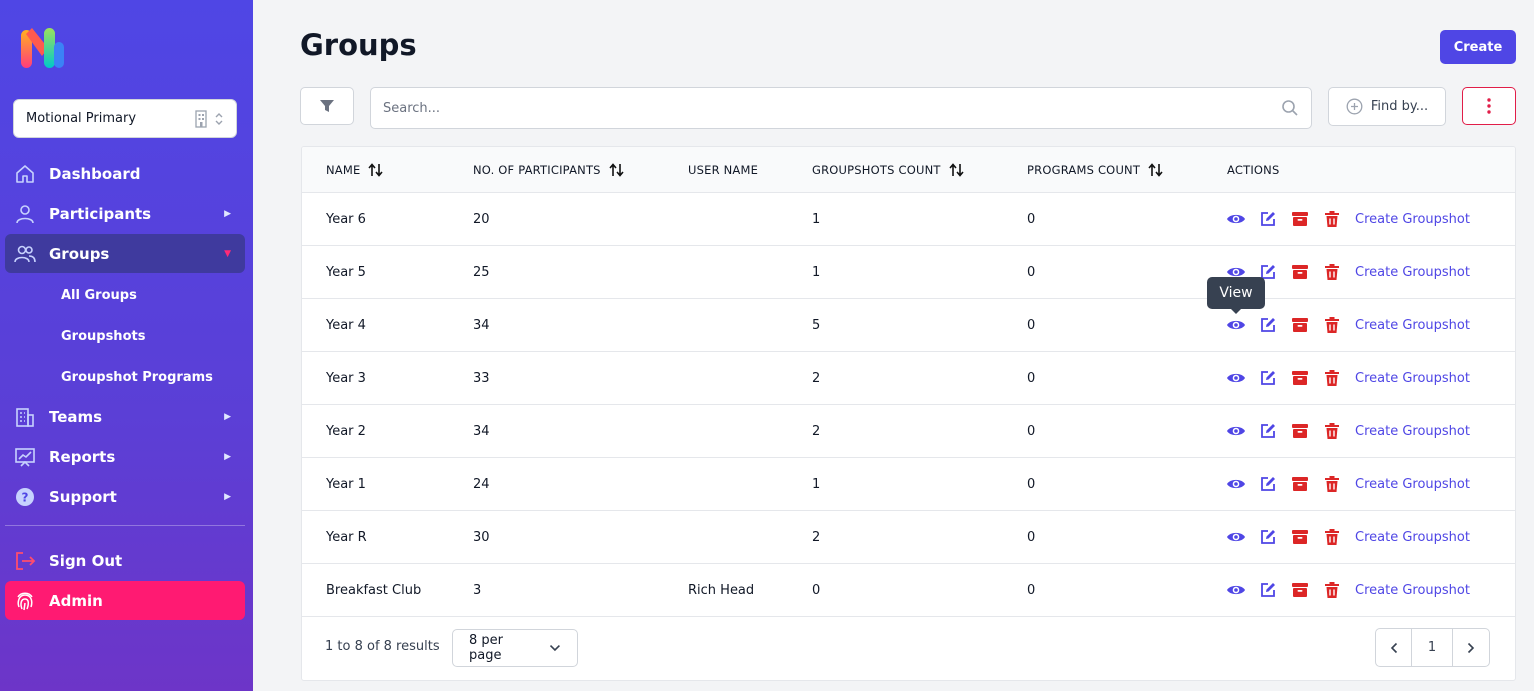 This screenshot has height=691, width=1534. I want to click on column-header-participants: NO. OF PARTICIPANTS, so click(549, 170).